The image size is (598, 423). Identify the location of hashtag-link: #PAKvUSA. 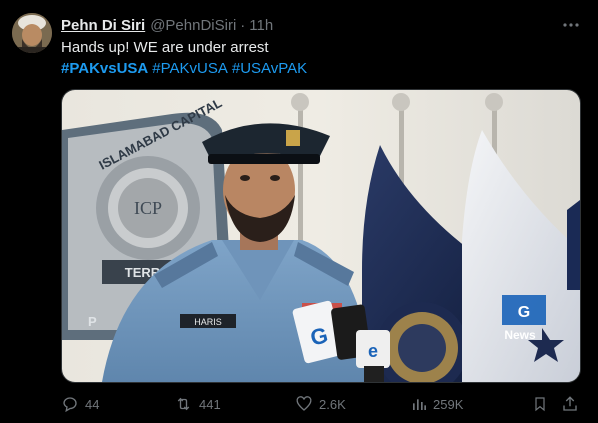
(190, 68).